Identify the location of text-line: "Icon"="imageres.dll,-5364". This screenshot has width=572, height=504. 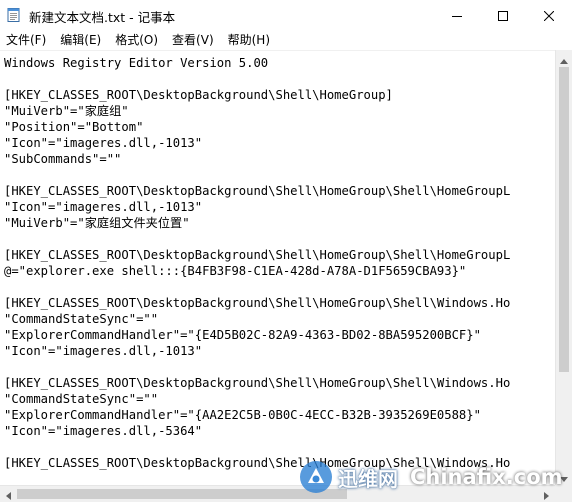
(103, 431).